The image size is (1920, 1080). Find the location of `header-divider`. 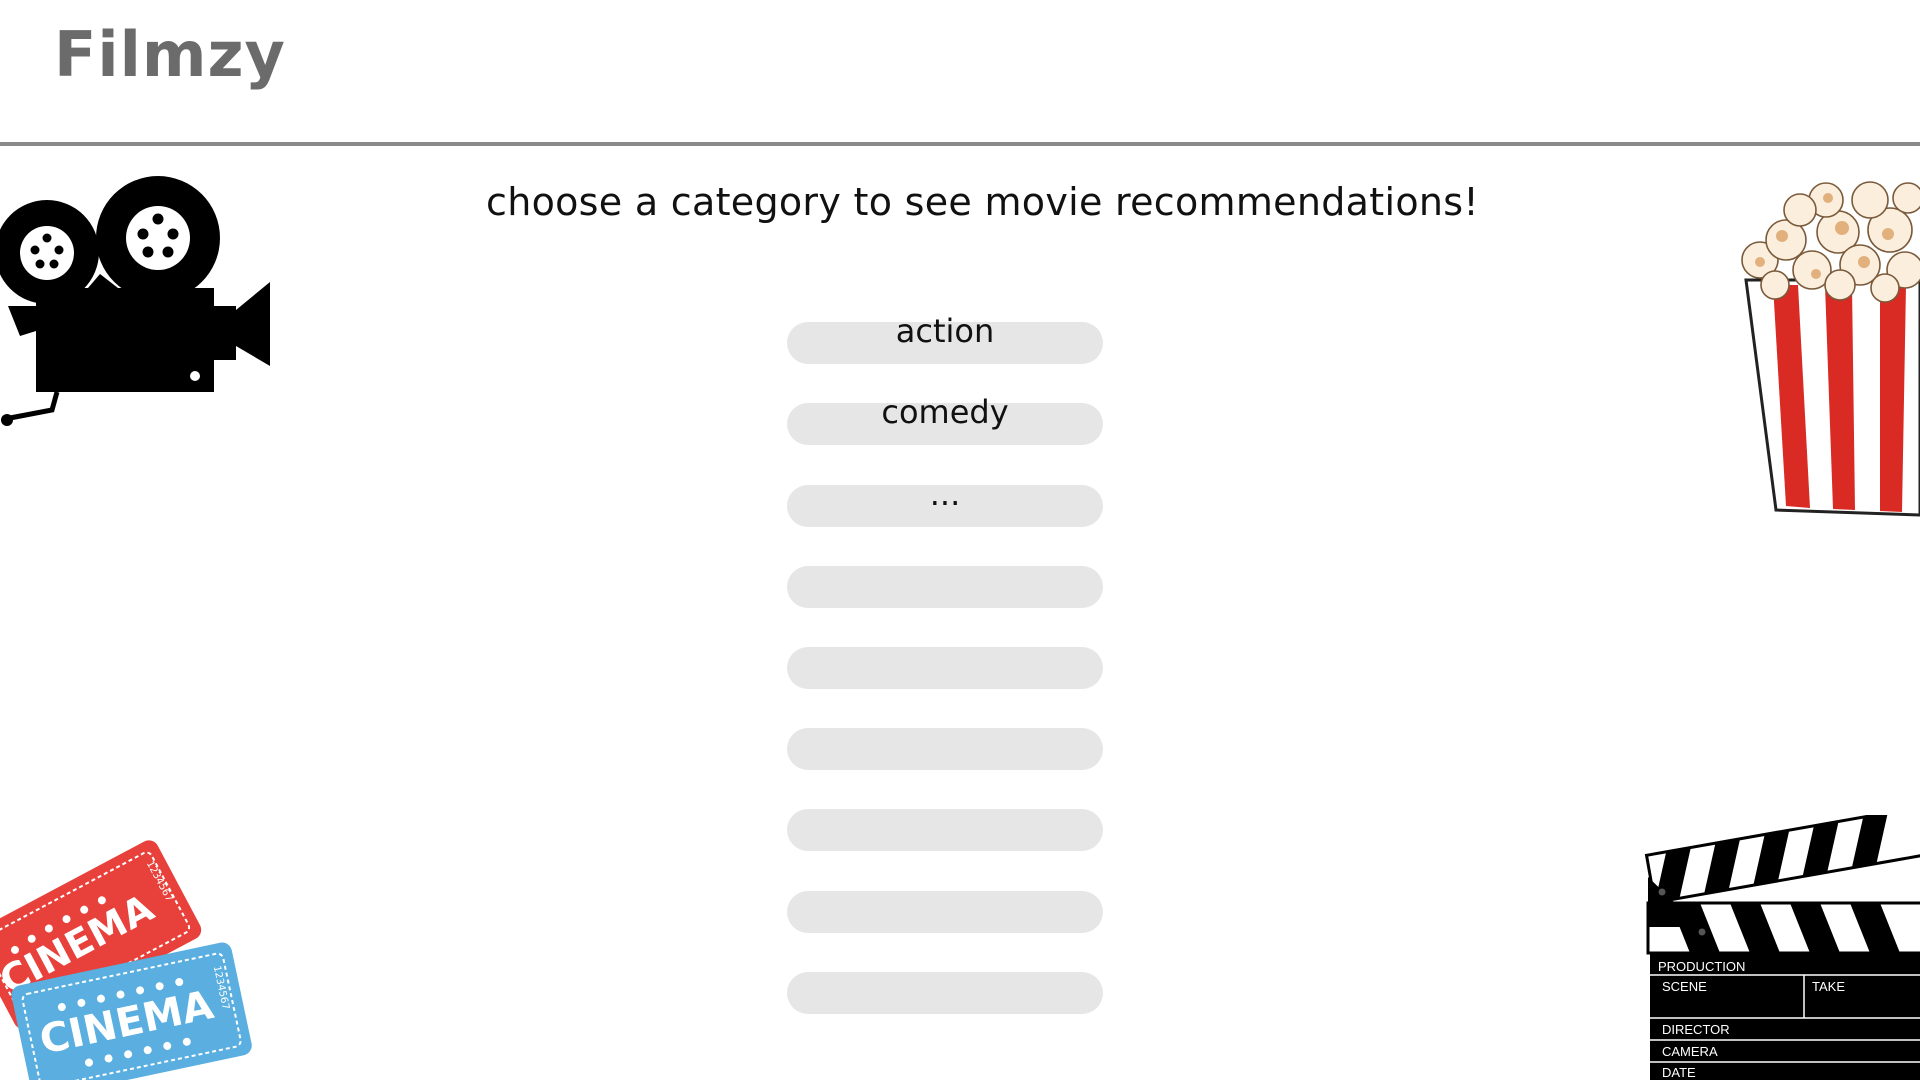

header-divider is located at coordinates (960, 144).